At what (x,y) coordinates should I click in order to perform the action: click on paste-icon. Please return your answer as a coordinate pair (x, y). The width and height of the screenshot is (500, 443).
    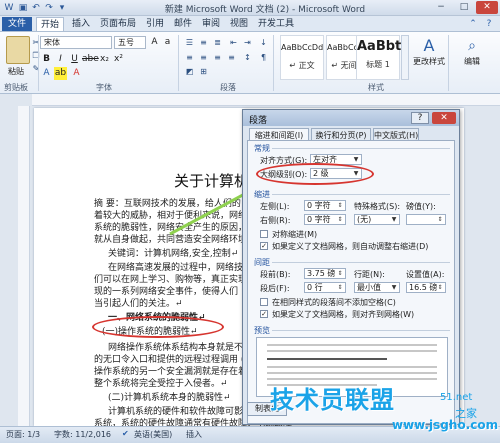
    Looking at the image, I should click on (18, 50).